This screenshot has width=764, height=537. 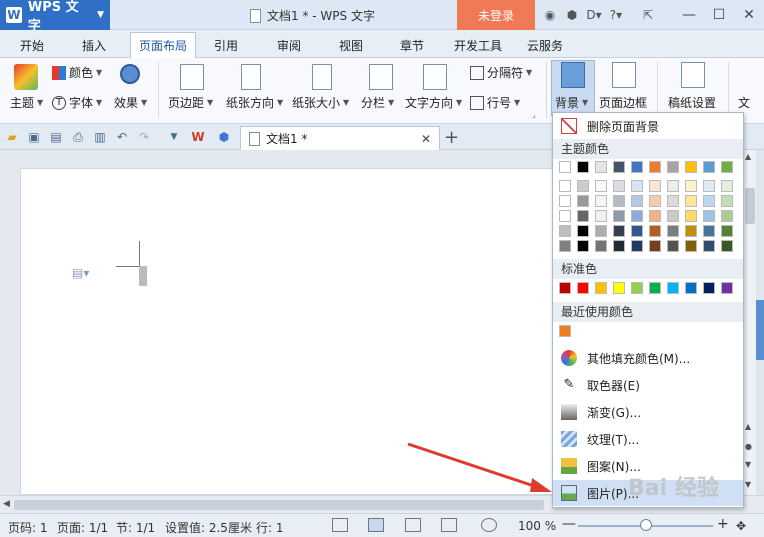 I want to click on skin-icon: ◉, so click(x=550, y=15).